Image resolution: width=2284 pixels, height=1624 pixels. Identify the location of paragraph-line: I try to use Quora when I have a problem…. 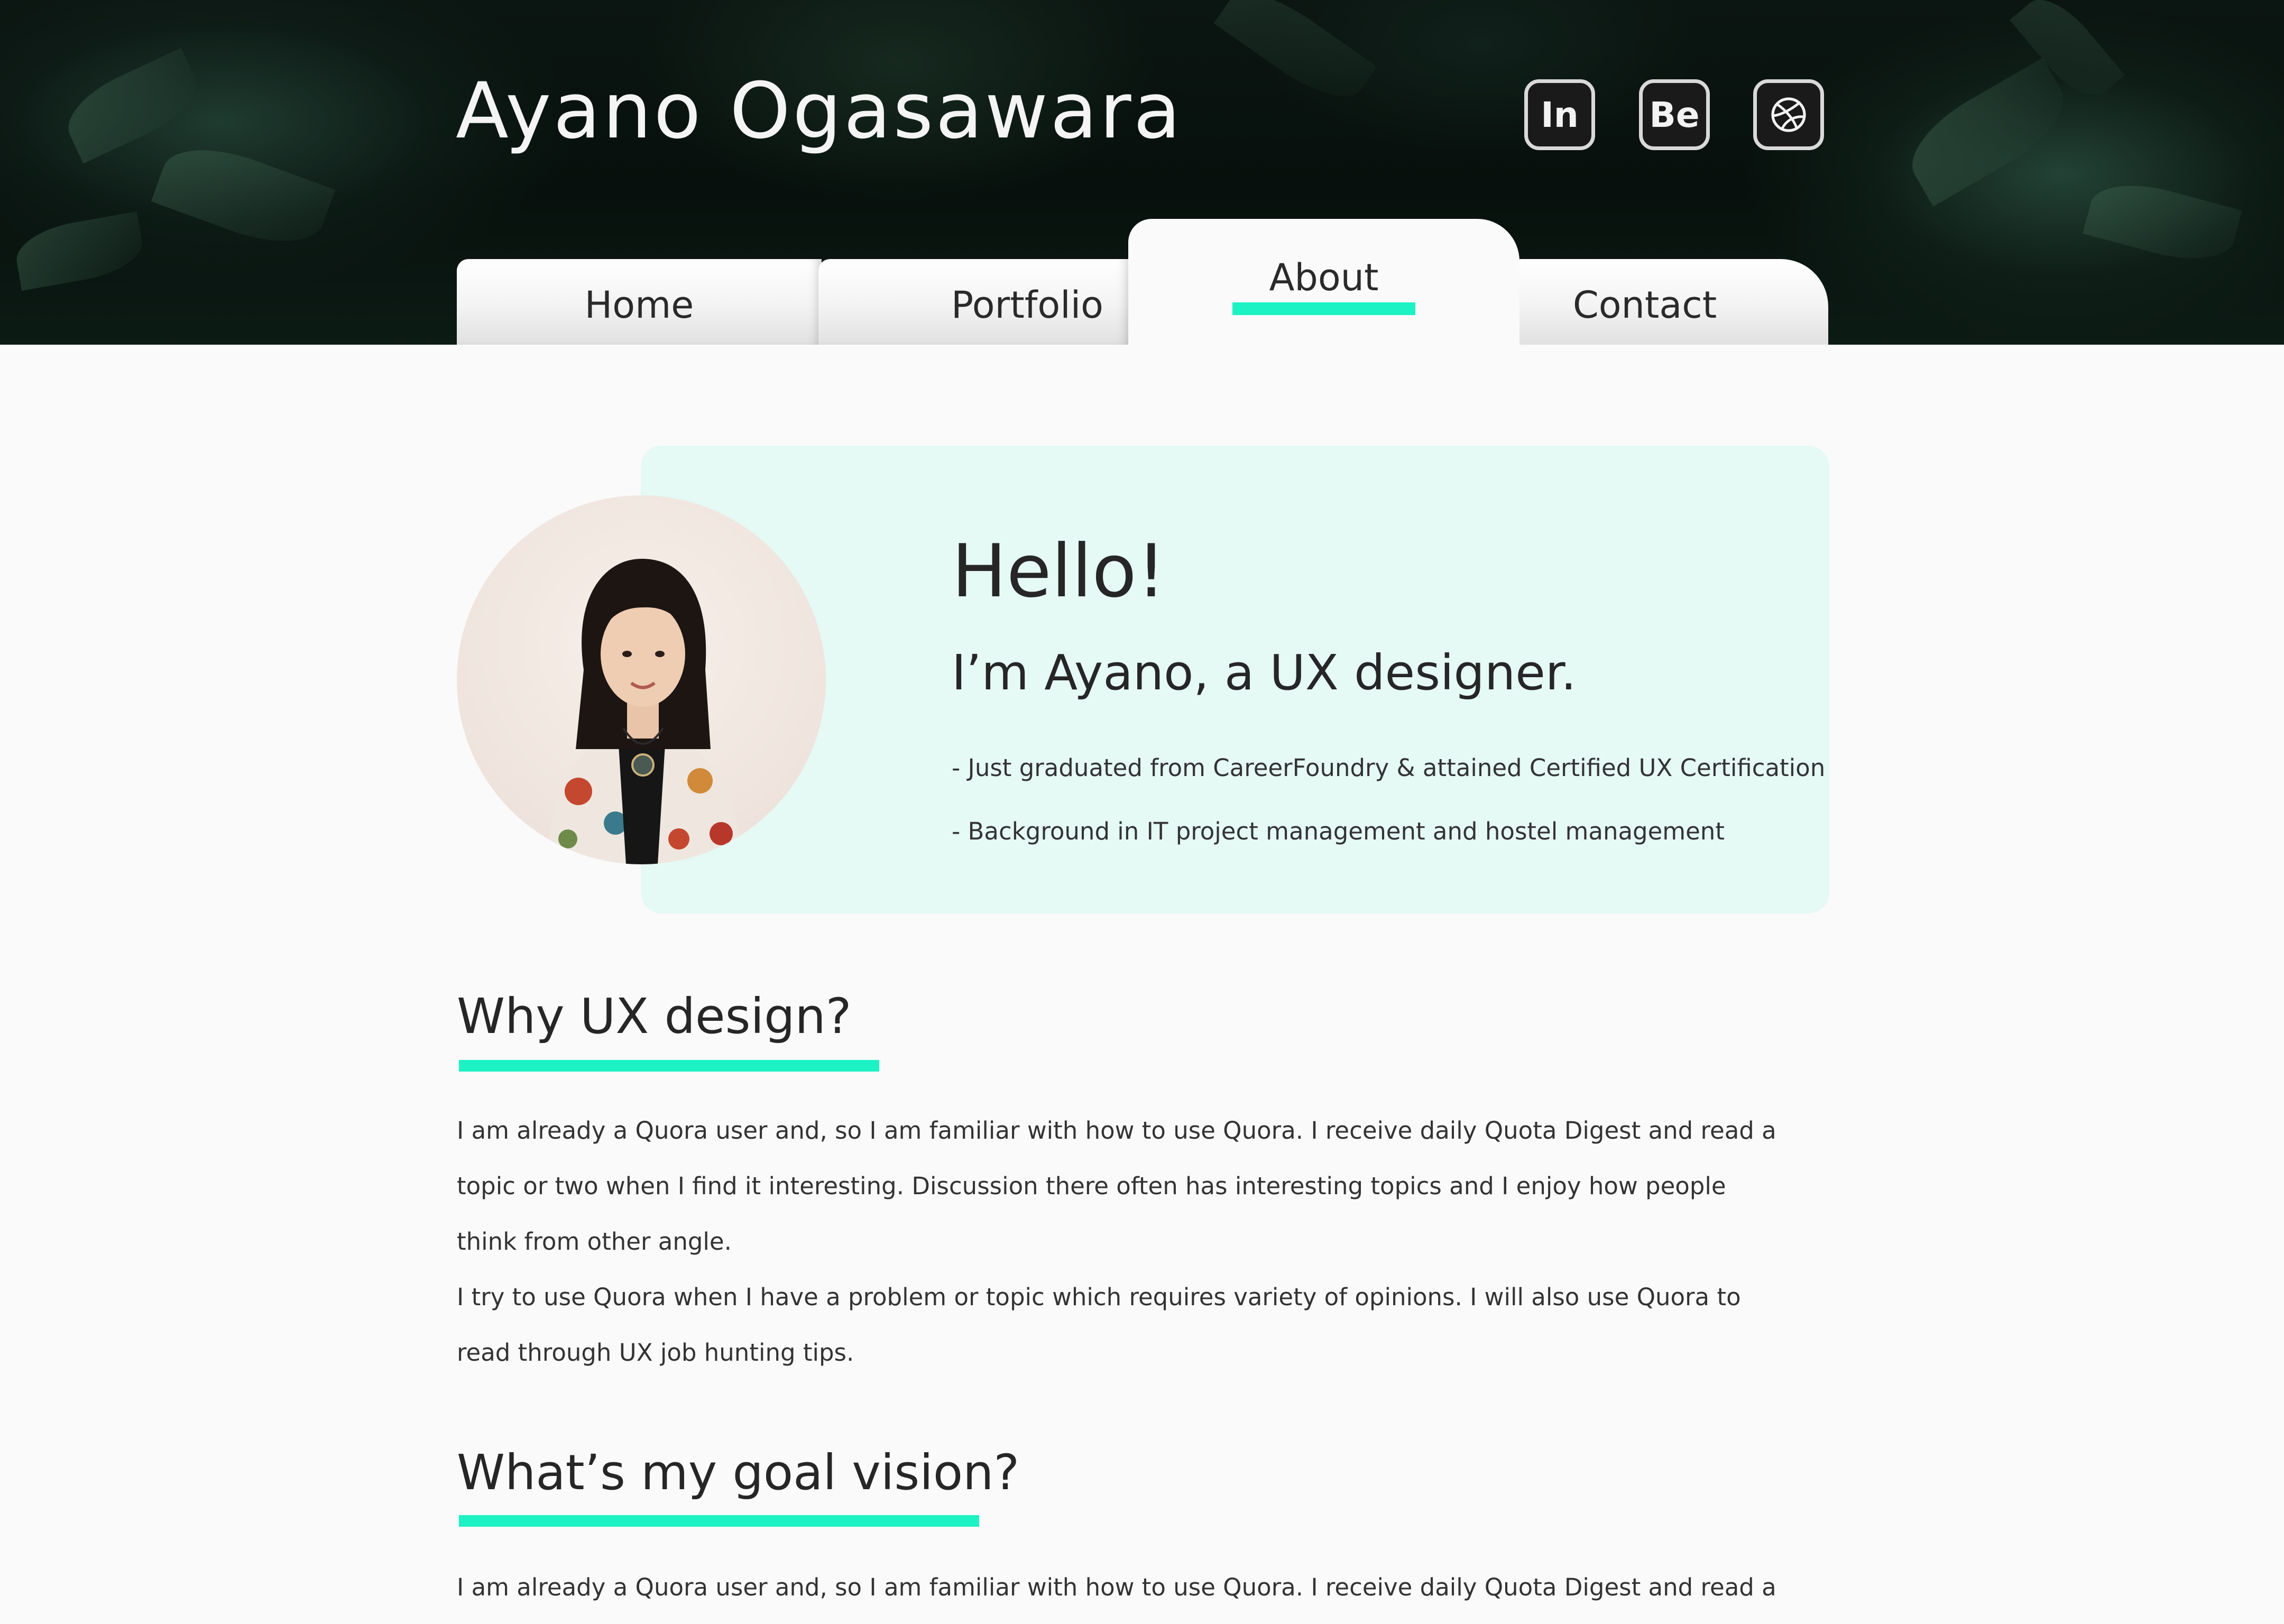
(1099, 1297).